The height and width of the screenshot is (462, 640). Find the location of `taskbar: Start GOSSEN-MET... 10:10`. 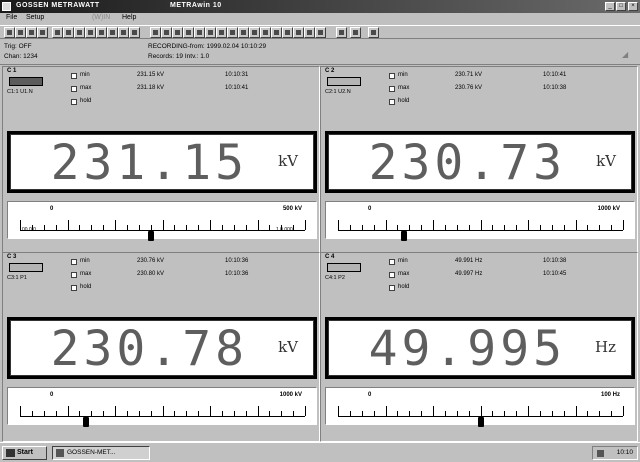

taskbar: Start GOSSEN-MET... 10:10 is located at coordinates (320, 452).